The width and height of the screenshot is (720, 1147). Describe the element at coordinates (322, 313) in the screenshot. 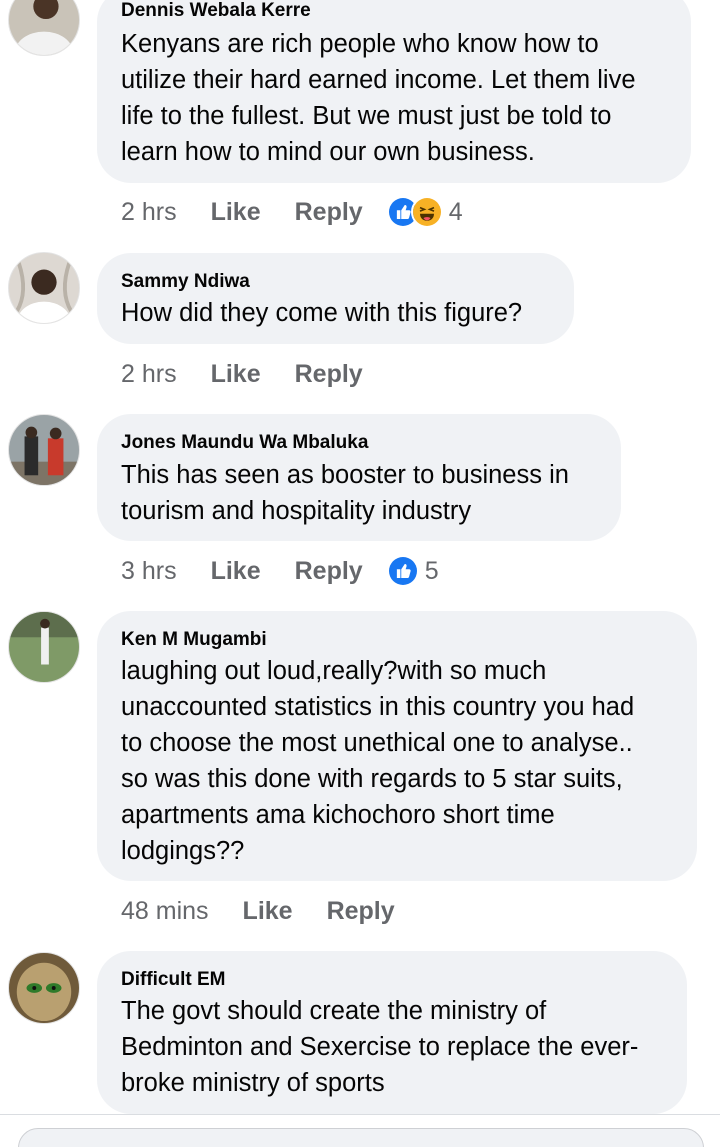

I see `comment-text: How did they come with this figure?` at that location.